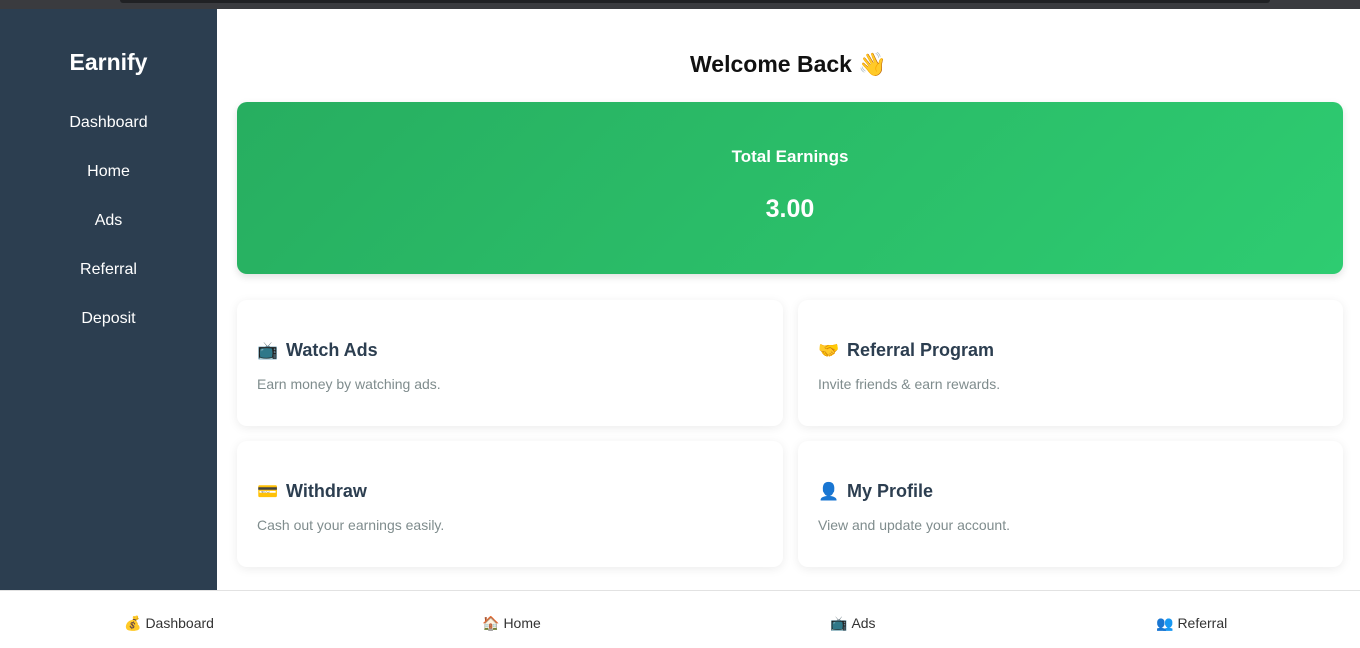  I want to click on brand-logo-text: Earnify, so click(108, 62).